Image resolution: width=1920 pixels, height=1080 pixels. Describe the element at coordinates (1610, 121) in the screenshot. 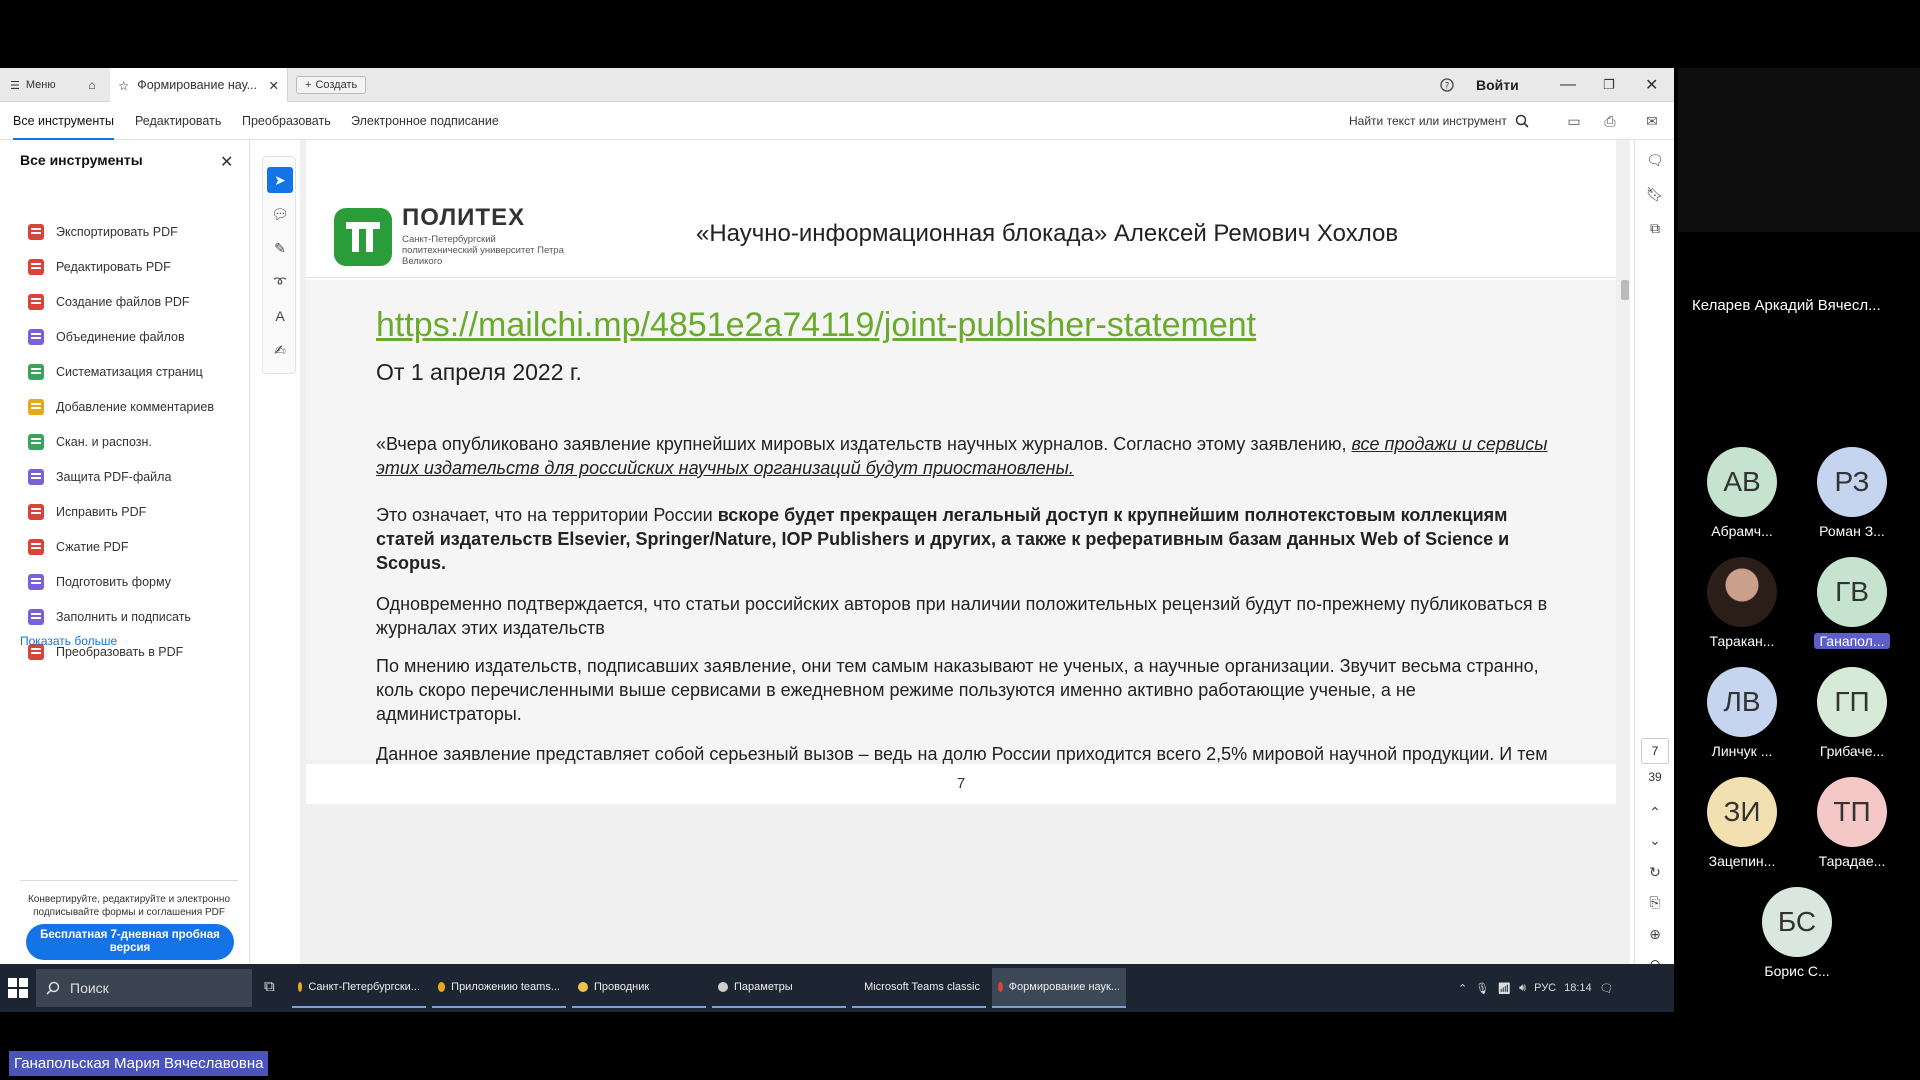

I see `print-icon: ⎙` at that location.